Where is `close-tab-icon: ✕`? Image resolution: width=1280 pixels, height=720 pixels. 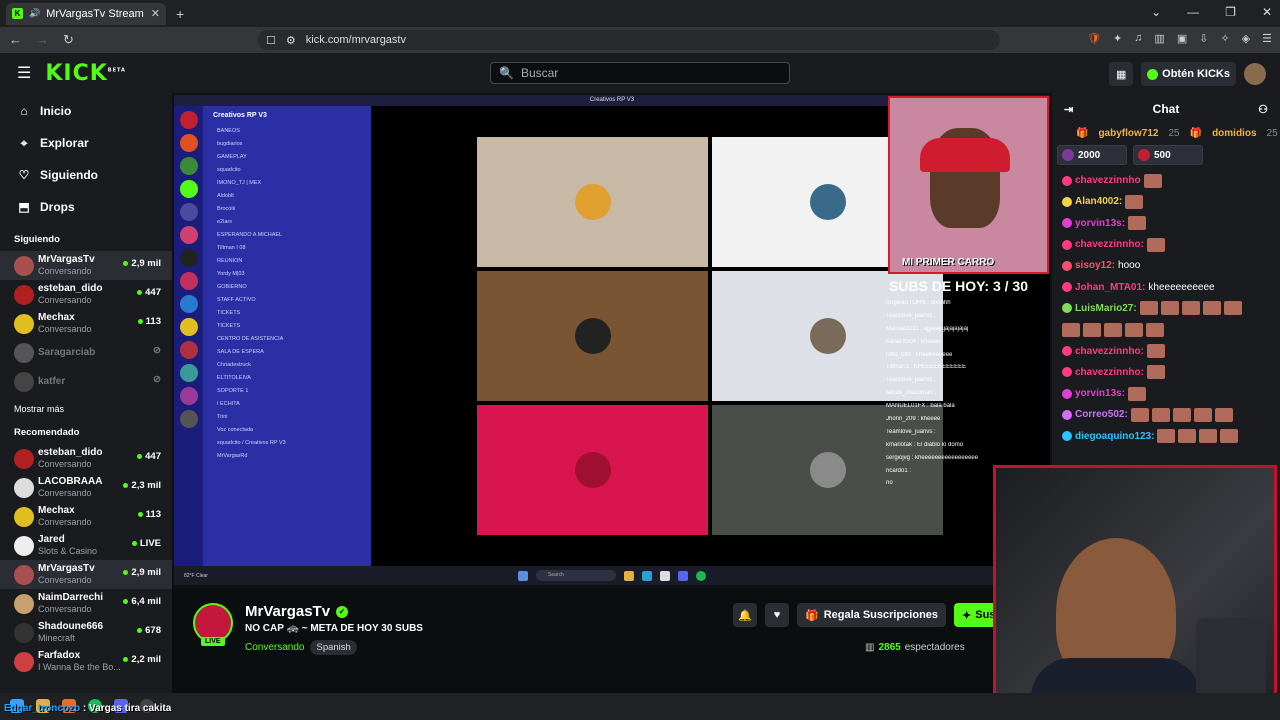
close-tab-icon: ✕ is located at coordinates (155, 13).